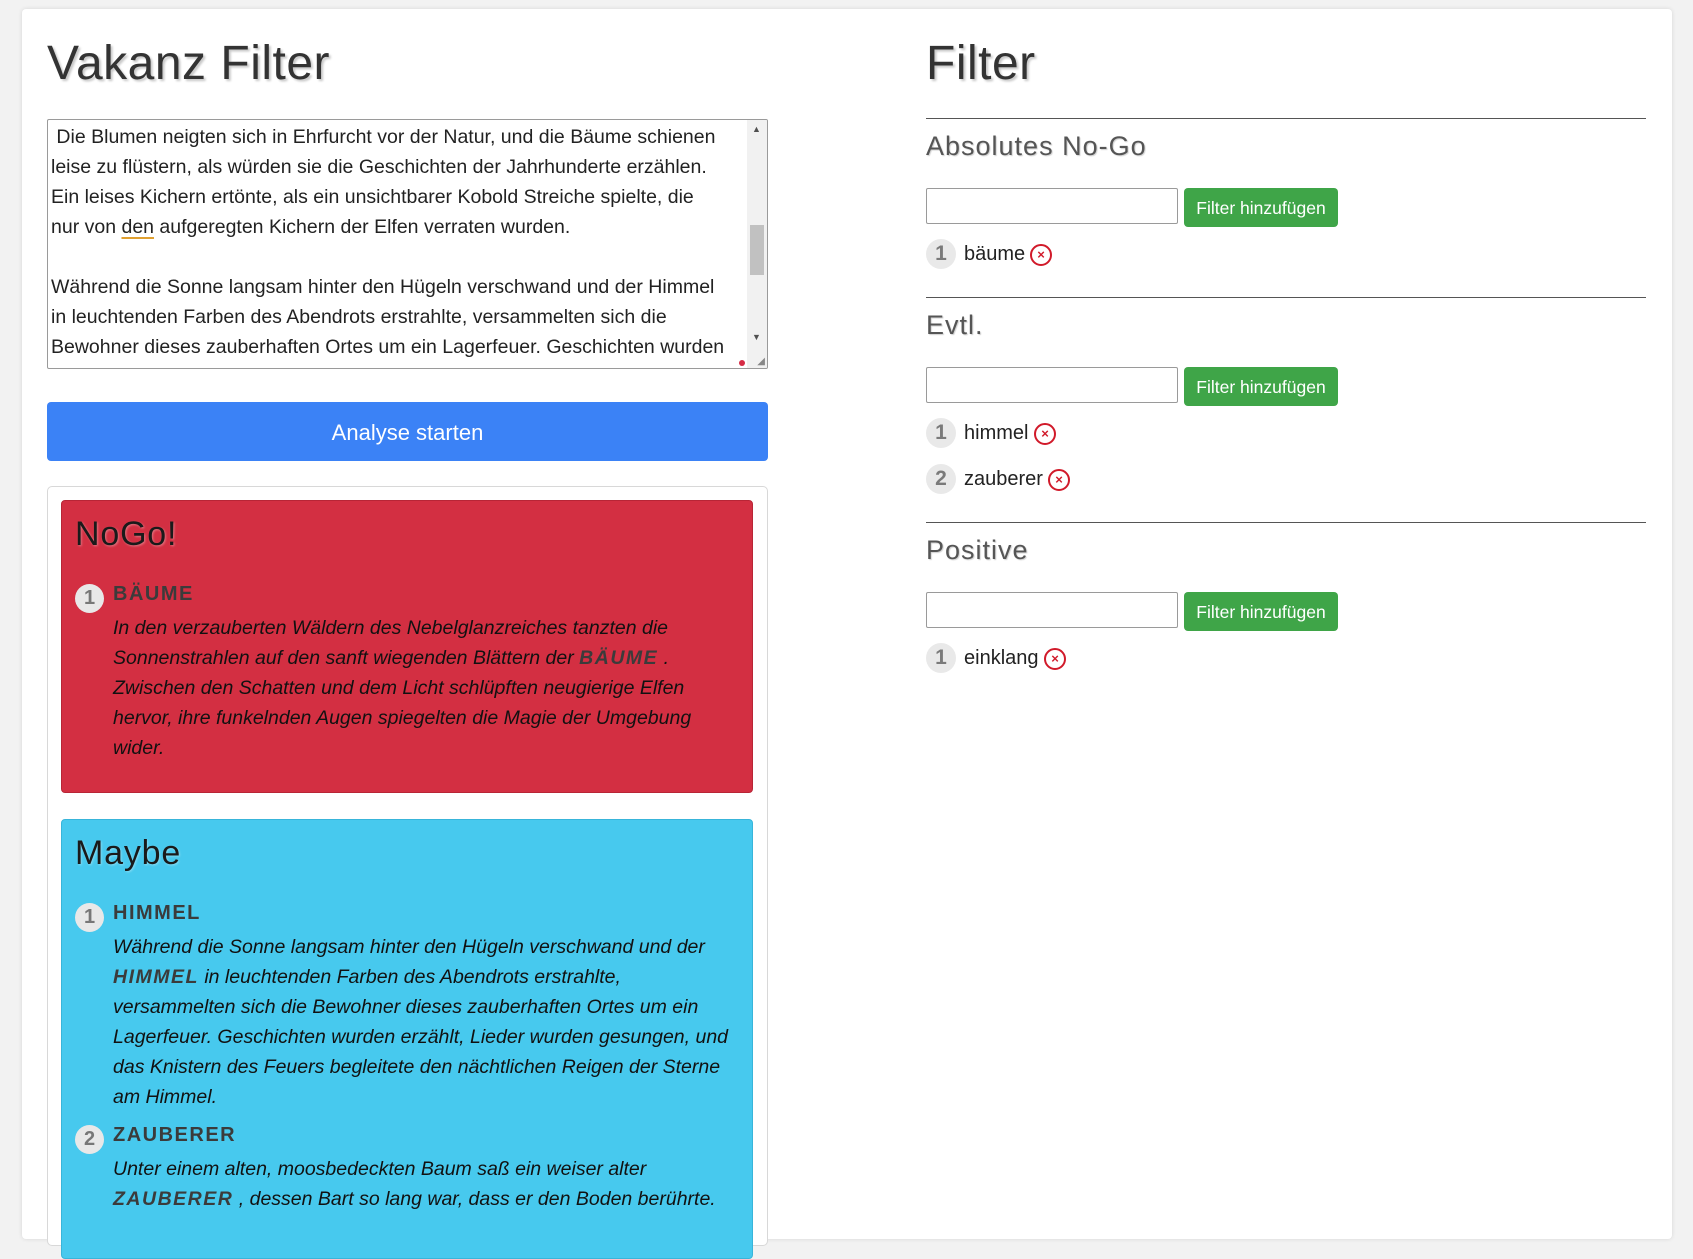 The image size is (1693, 1259). What do you see at coordinates (1261, 207) in the screenshot?
I see `nogo-add-filter-button: Filter hinzufügen` at bounding box center [1261, 207].